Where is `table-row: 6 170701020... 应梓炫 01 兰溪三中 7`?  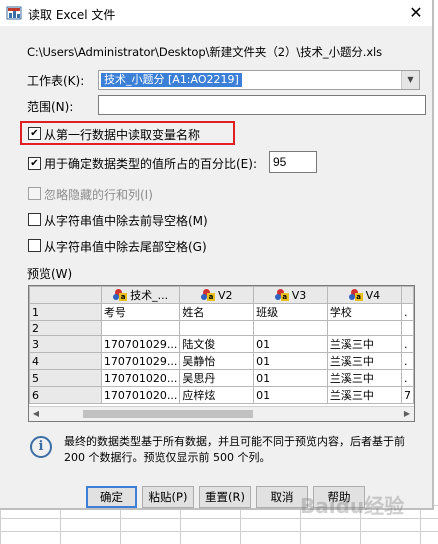
table-row: 6 170701020... 应梓炫 01 兰溪三中 7 is located at coordinates (221, 395).